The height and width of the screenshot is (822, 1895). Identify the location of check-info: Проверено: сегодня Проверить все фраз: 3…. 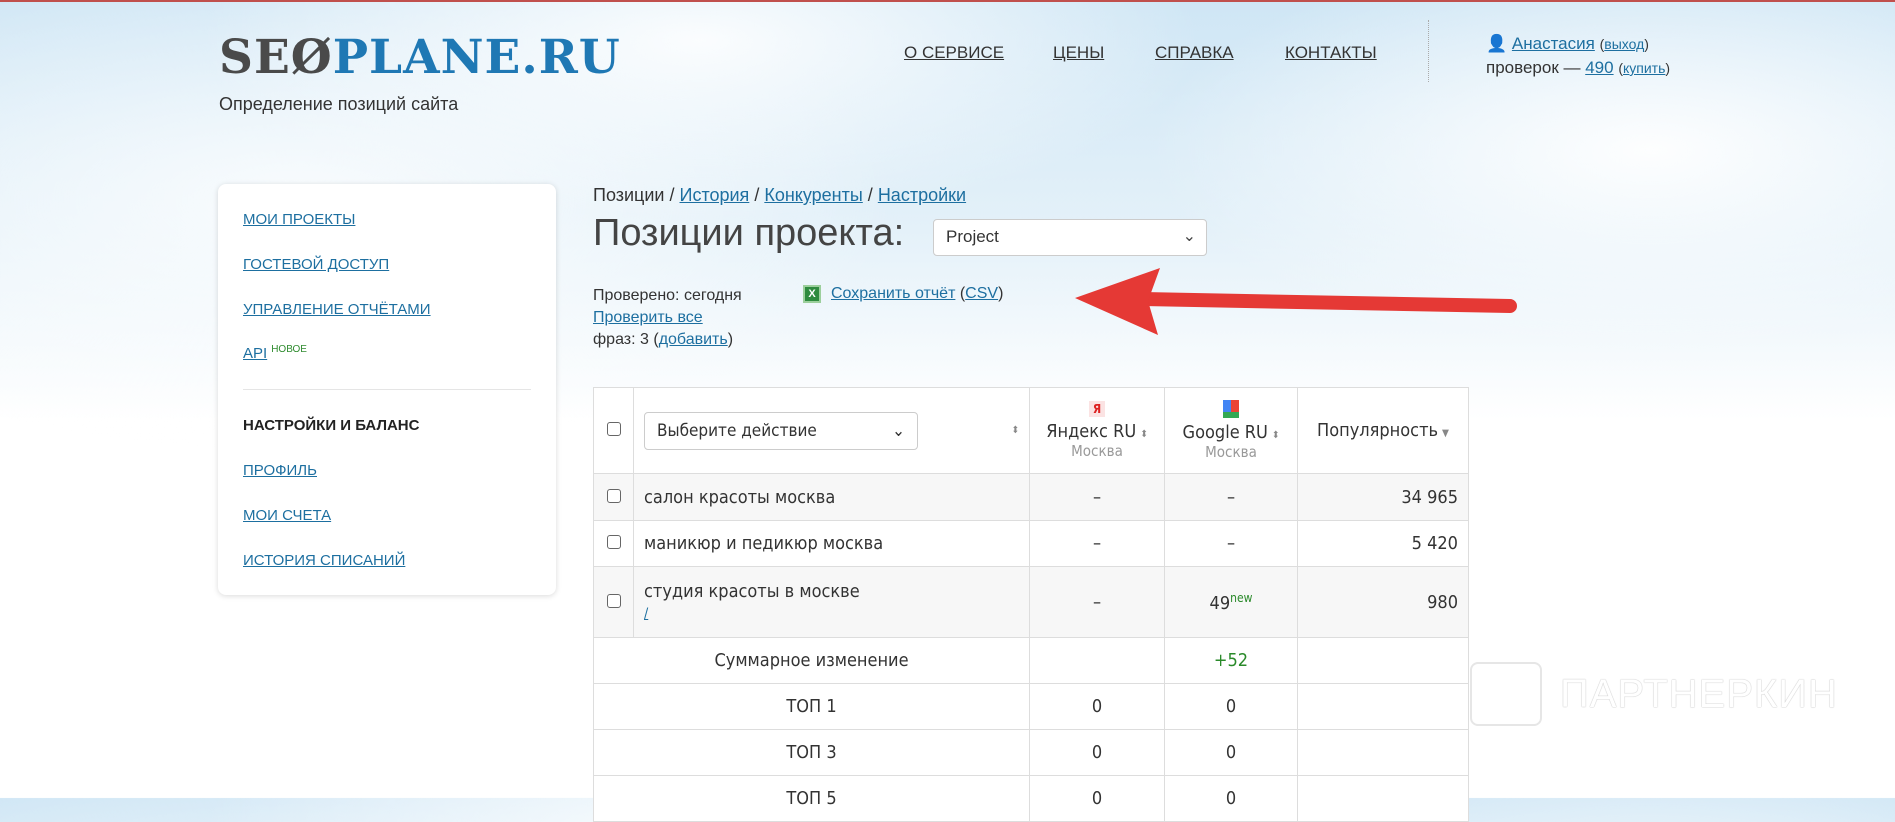
(667, 317).